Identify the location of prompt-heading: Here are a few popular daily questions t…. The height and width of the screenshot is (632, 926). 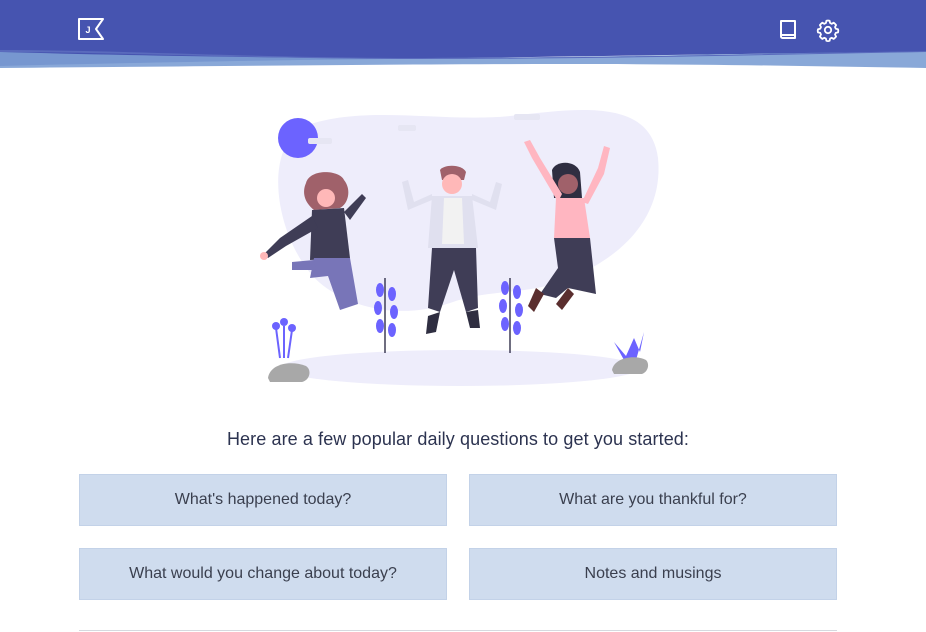
(458, 439).